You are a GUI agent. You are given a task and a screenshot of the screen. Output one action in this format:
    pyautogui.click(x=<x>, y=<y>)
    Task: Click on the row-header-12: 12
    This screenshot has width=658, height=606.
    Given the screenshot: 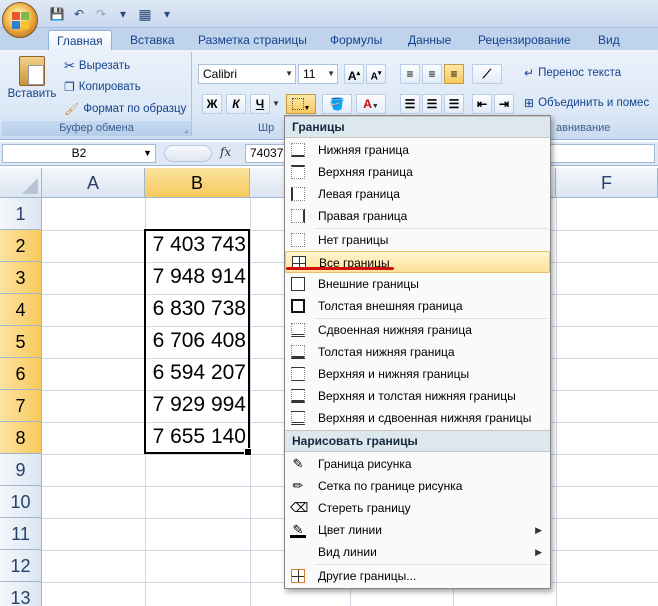 What is the action you would take?
    pyautogui.click(x=21, y=566)
    